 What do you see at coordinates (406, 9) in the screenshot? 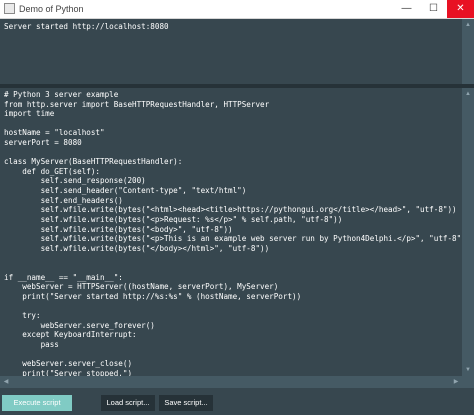
I see `minimize-button: —` at bounding box center [406, 9].